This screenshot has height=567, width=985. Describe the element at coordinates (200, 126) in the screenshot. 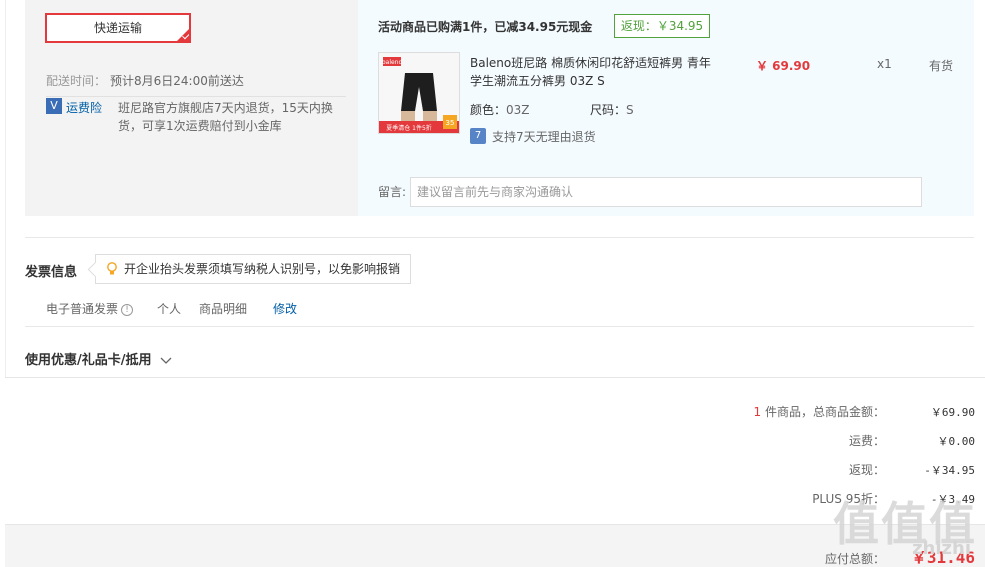

I see `shipping-insurance-desc-line: 货，可享1次运费赔付到小金库` at that location.